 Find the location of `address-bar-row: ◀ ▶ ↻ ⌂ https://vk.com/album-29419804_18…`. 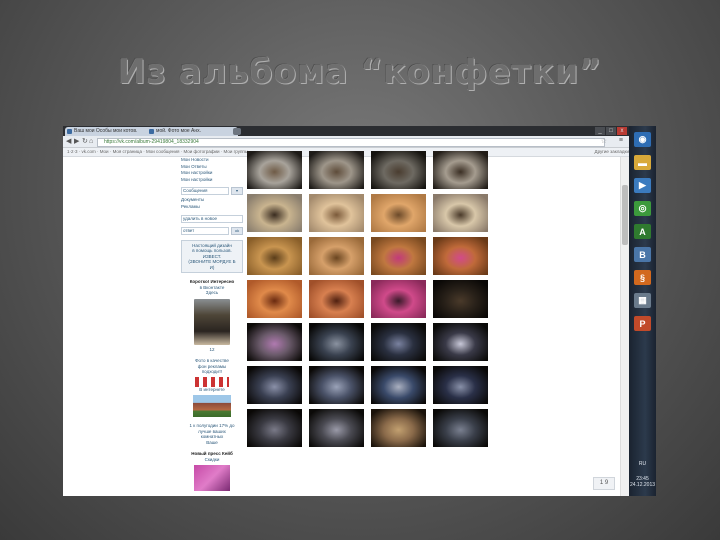

address-bar-row: ◀ ▶ ↻ ⌂ https://vk.com/album-29419804_18… is located at coordinates (346, 142).